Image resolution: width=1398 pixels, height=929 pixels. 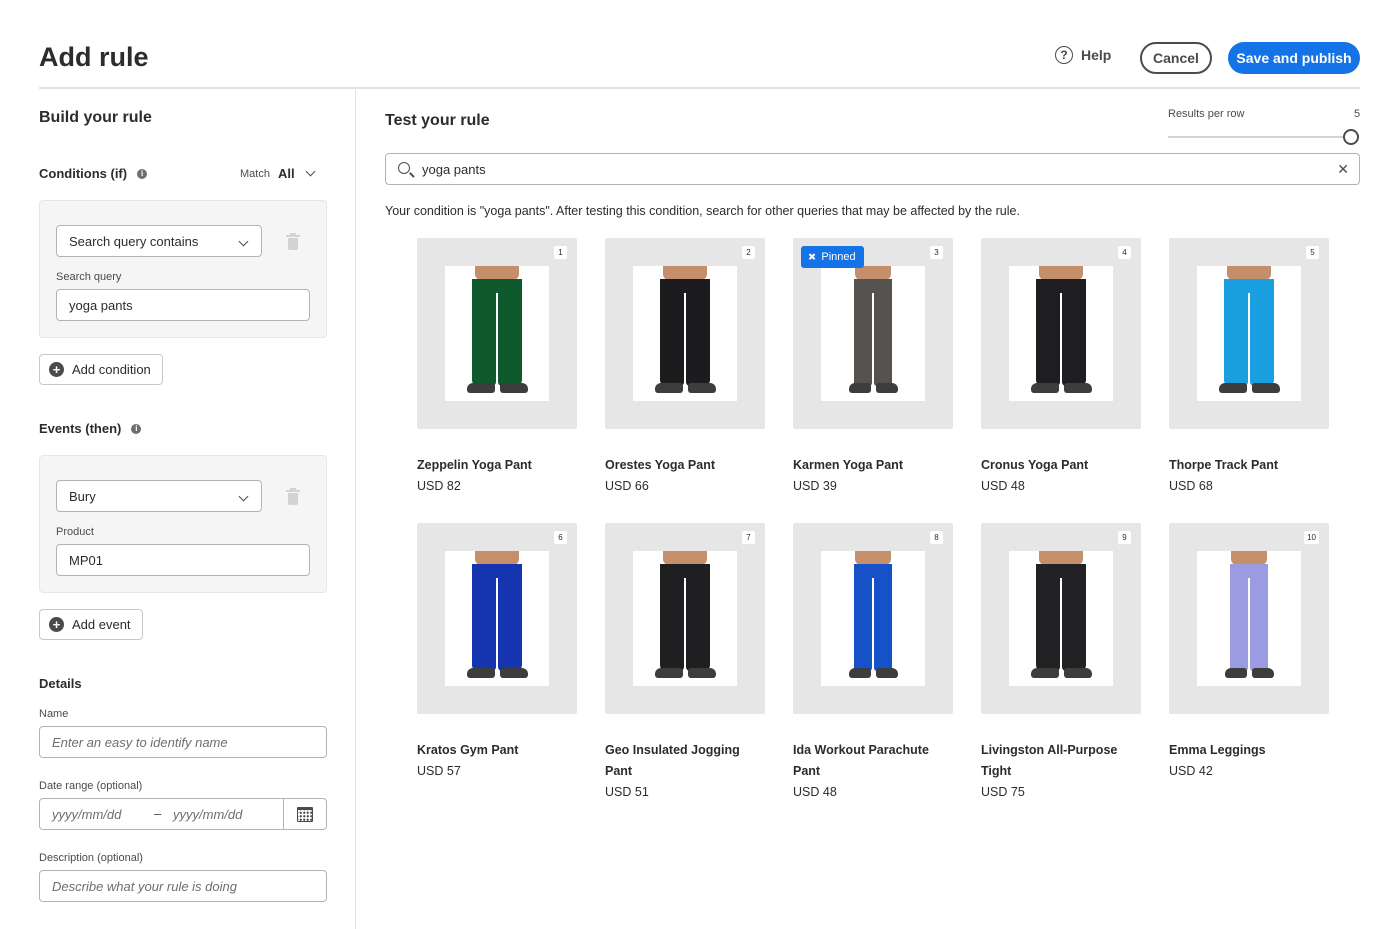 What do you see at coordinates (1063, 465) in the screenshot?
I see `product-name: Cronus Yoga Pant` at bounding box center [1063, 465].